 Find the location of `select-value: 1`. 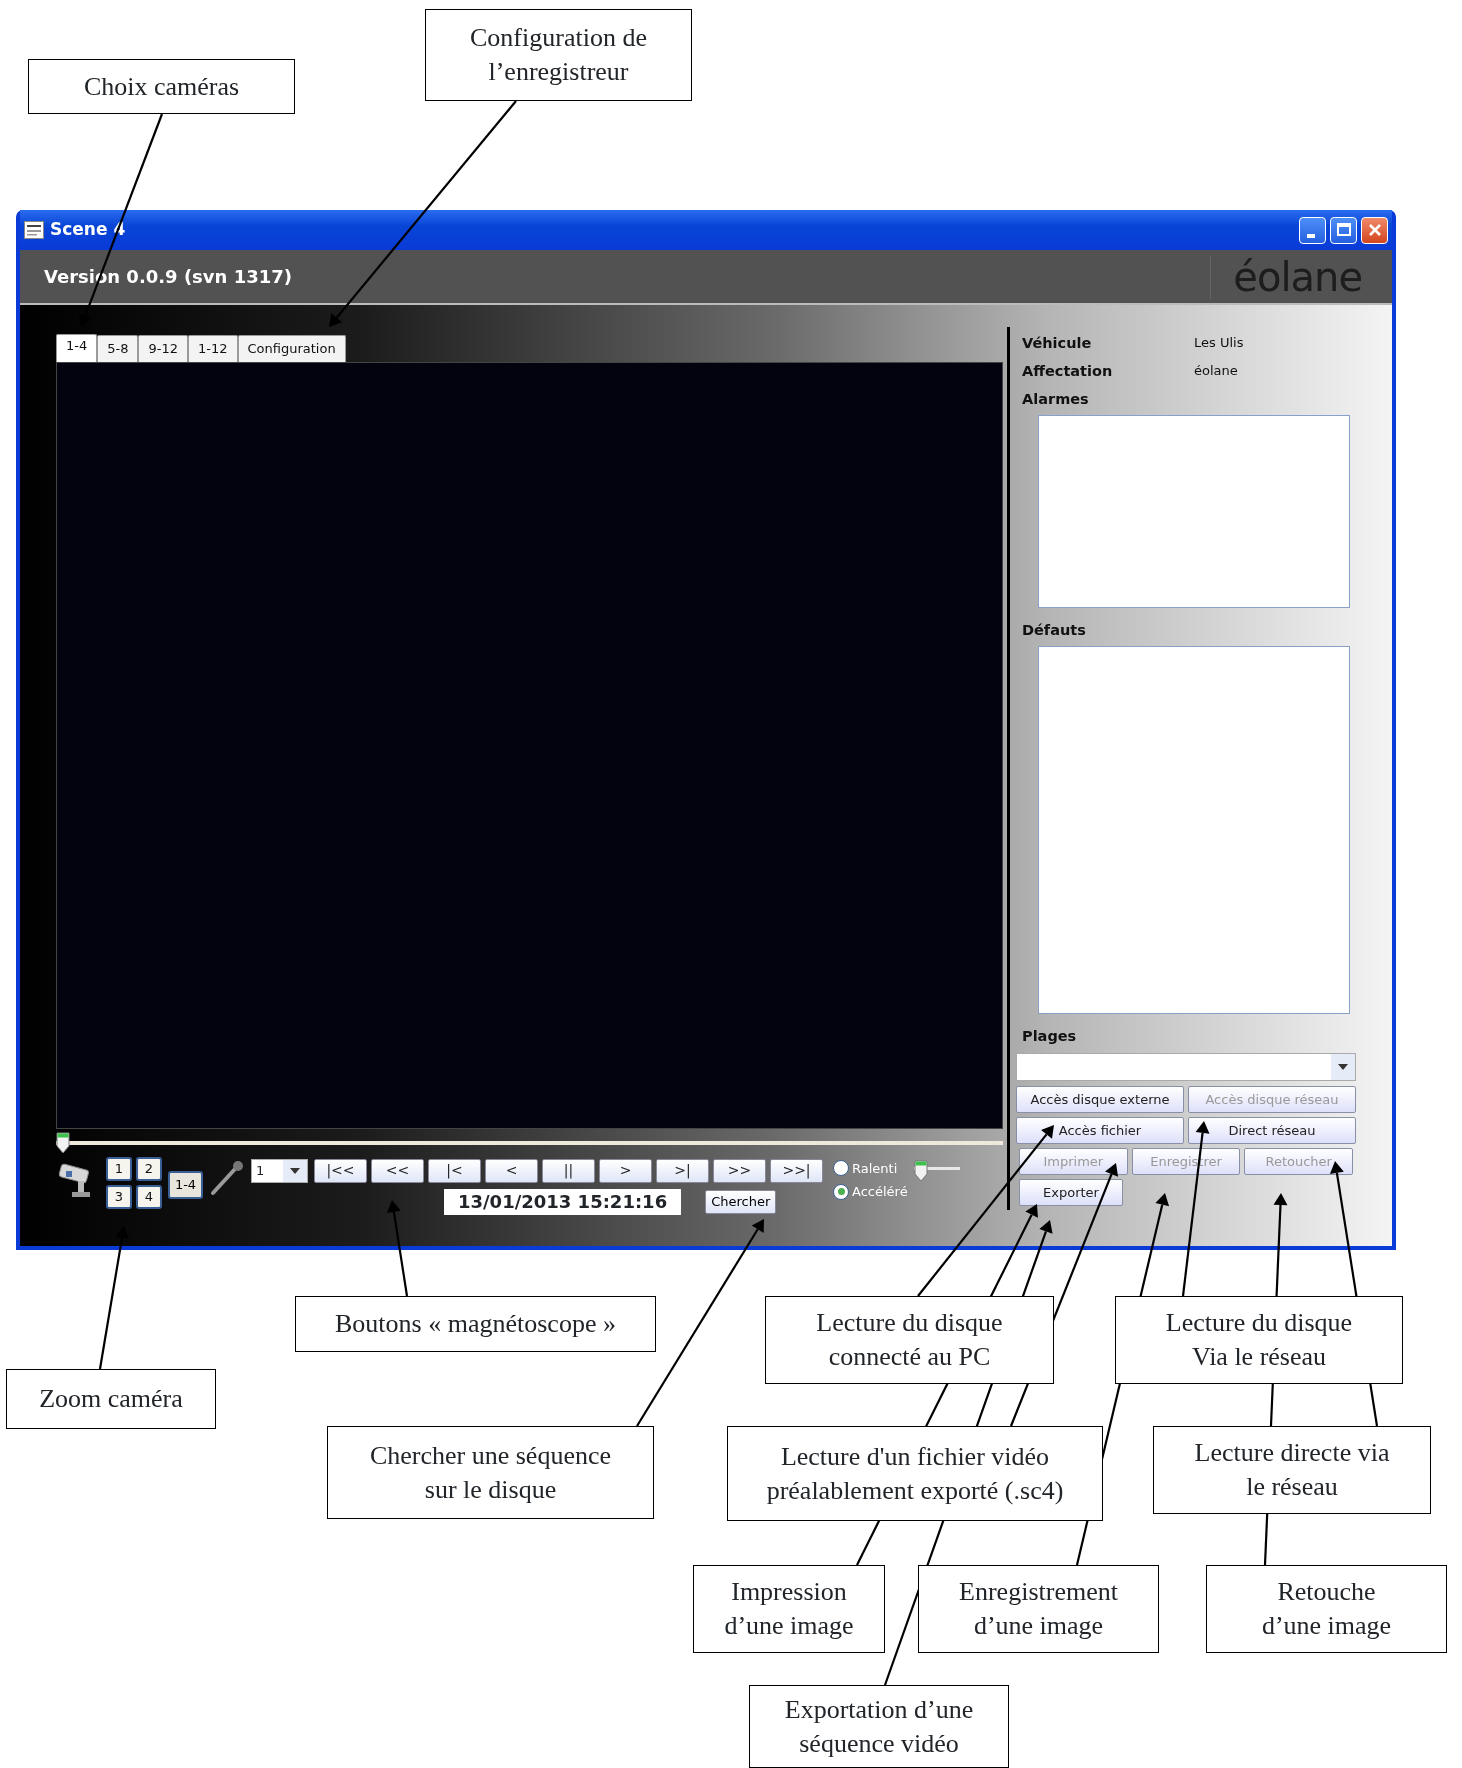

select-value: 1 is located at coordinates (260, 1170).